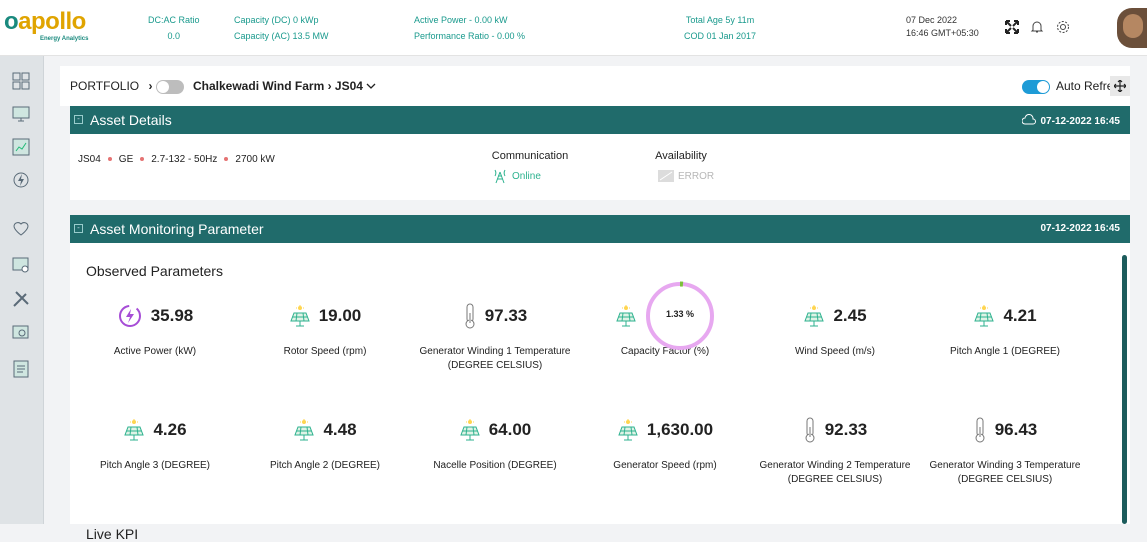  Describe the element at coordinates (1005, 351) in the screenshot. I see `parameter-label: Pitch Angle 1 (DEGREE)` at that location.